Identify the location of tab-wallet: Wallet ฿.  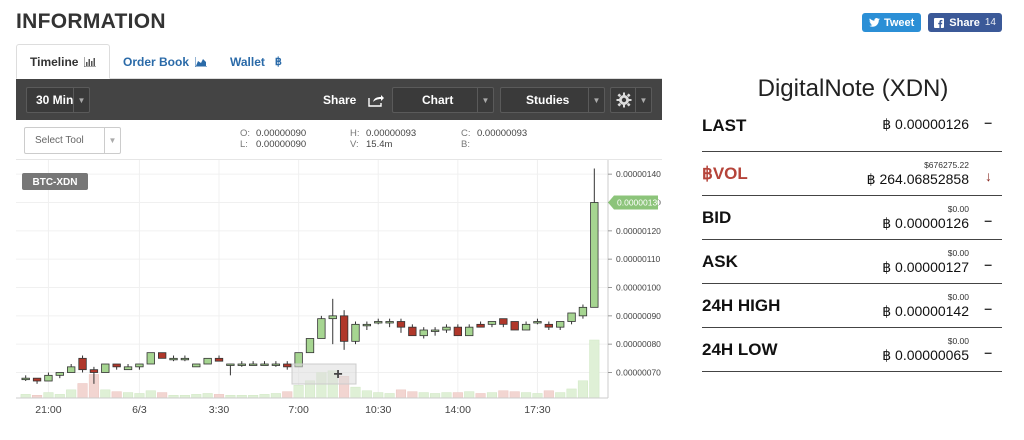
(256, 61).